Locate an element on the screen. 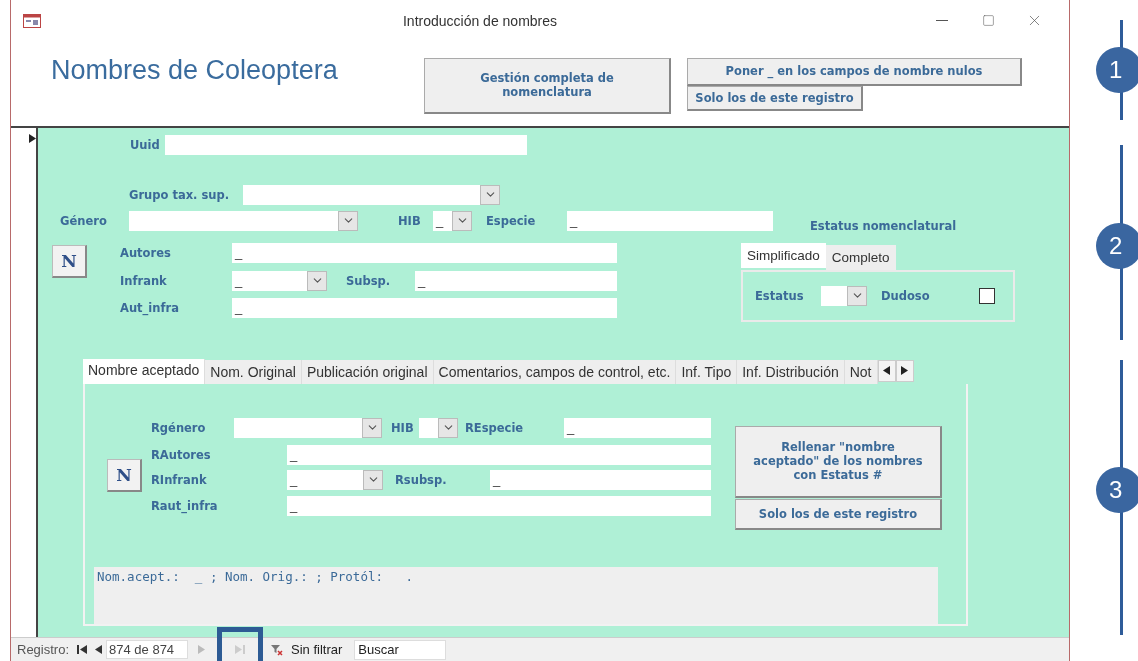 The image size is (1138, 661). field-label: Aut_infra is located at coordinates (150, 307).